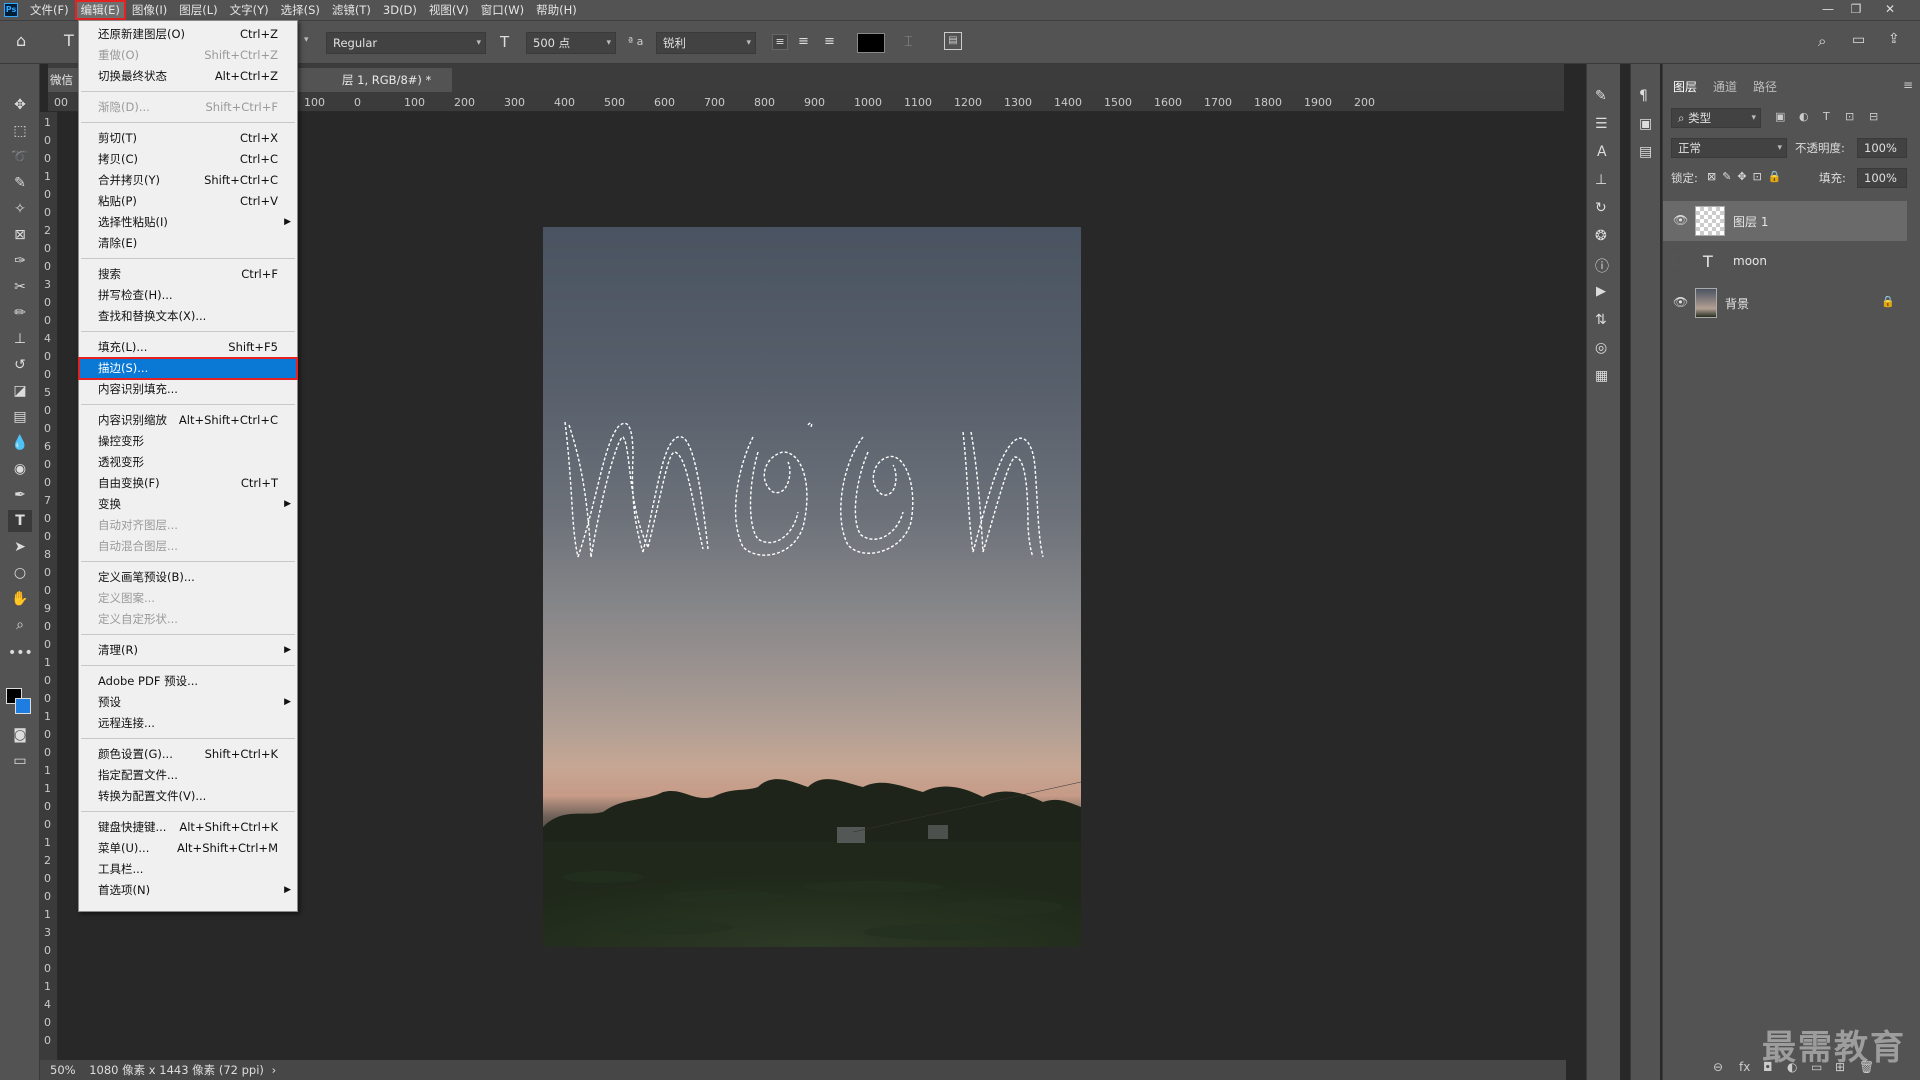 This screenshot has height=1080, width=1920. Describe the element at coordinates (188, 420) in the screenshot. I see `menu-item: 内容识别缩放 Alt+Shift+Ctrl+C` at that location.